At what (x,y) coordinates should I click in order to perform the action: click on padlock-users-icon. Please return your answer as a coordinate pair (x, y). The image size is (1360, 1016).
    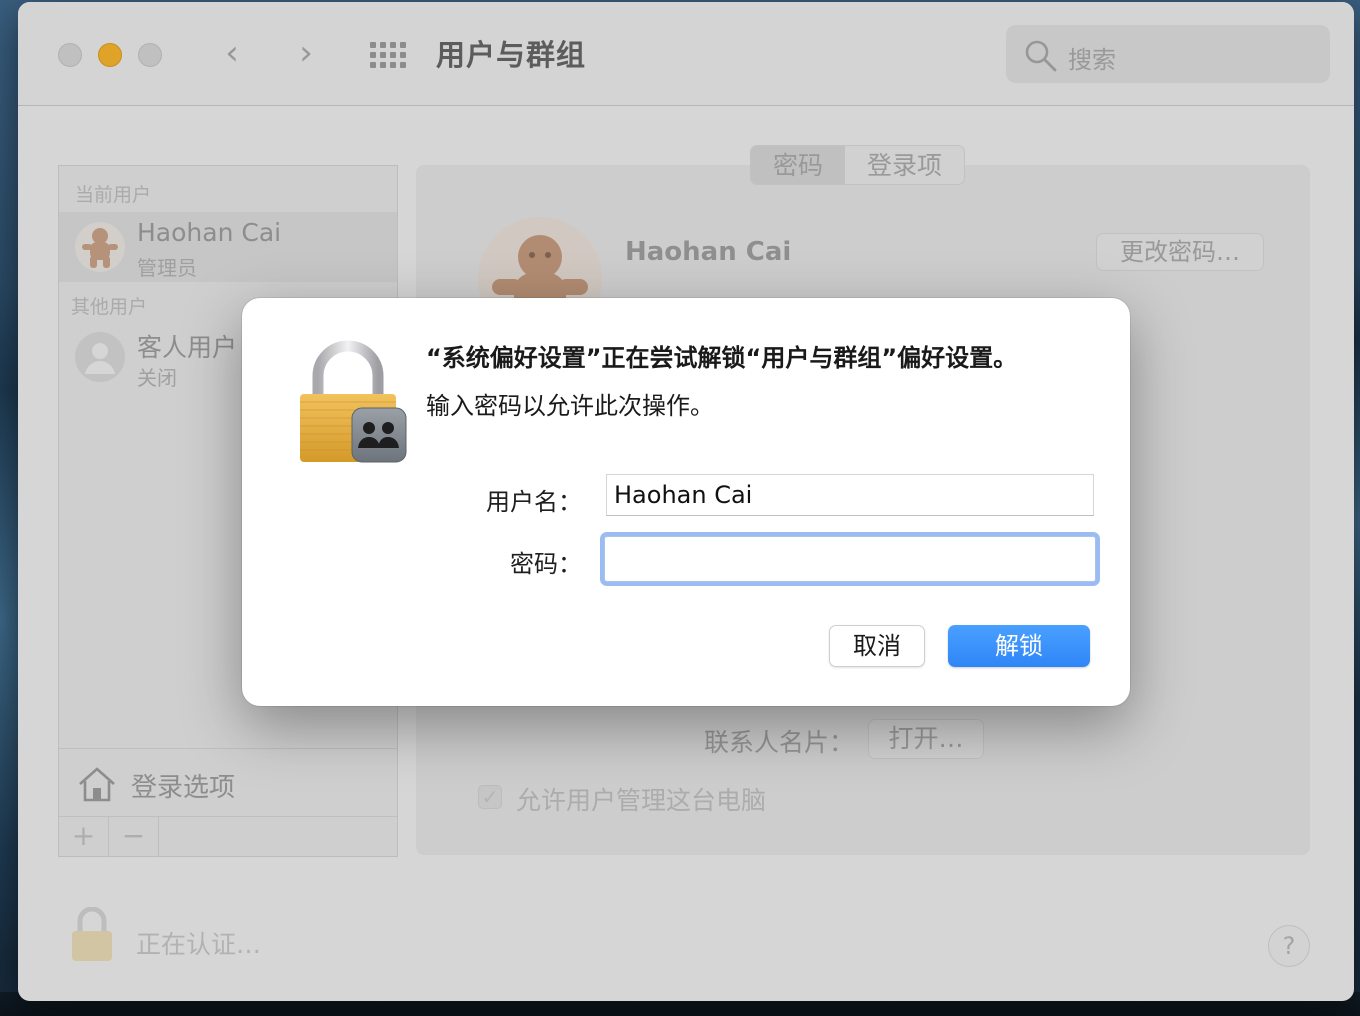
    Looking at the image, I should click on (353, 401).